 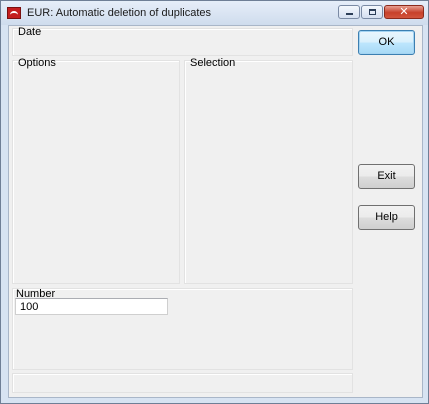 What do you see at coordinates (214, 13) in the screenshot?
I see `title-bar: EUR: Automatic deletion of duplicates ✕` at bounding box center [214, 13].